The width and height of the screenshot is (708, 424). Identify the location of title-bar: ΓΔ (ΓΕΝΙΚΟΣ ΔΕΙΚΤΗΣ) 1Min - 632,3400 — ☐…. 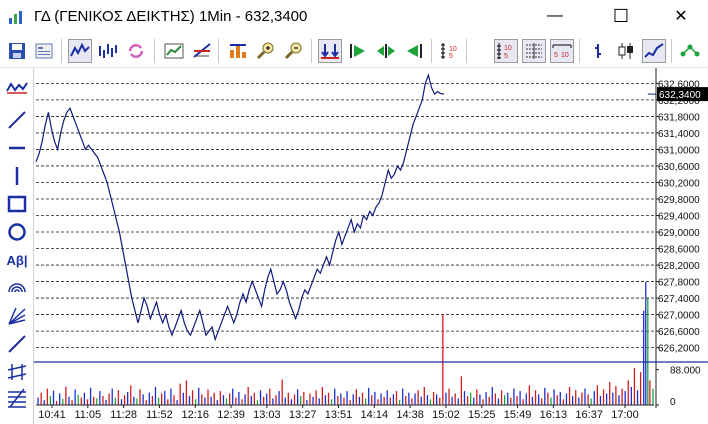
(354, 17).